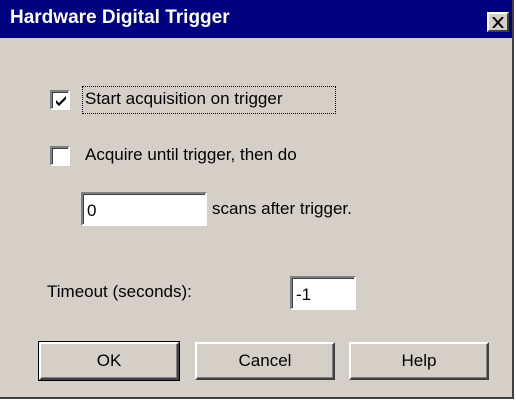  What do you see at coordinates (120, 17) in the screenshot?
I see `window-title: Hardware Digital Trigger` at bounding box center [120, 17].